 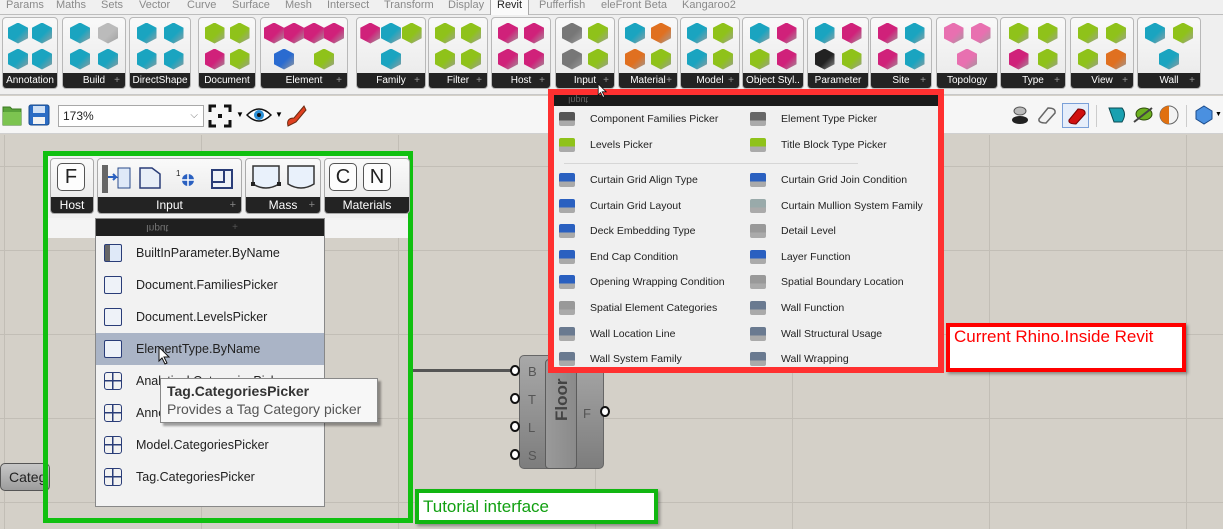 I want to click on filter-component-icon, so click(x=471, y=59).